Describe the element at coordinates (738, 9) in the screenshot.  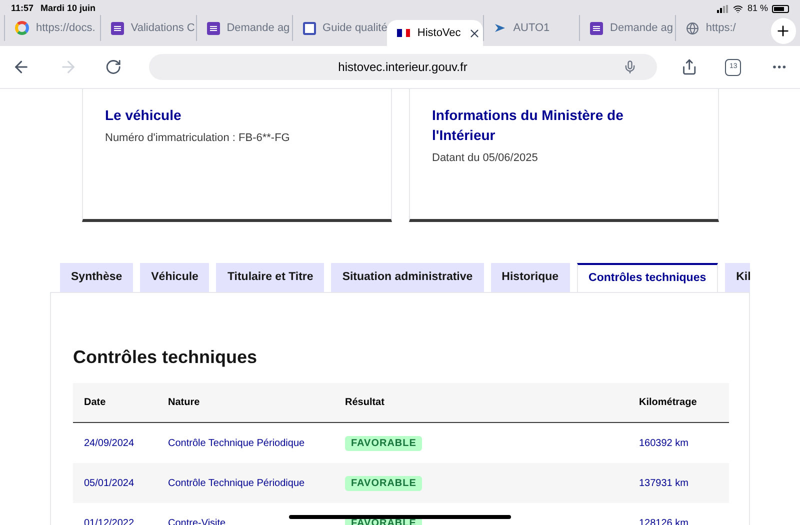
I see `wifi-icon` at that location.